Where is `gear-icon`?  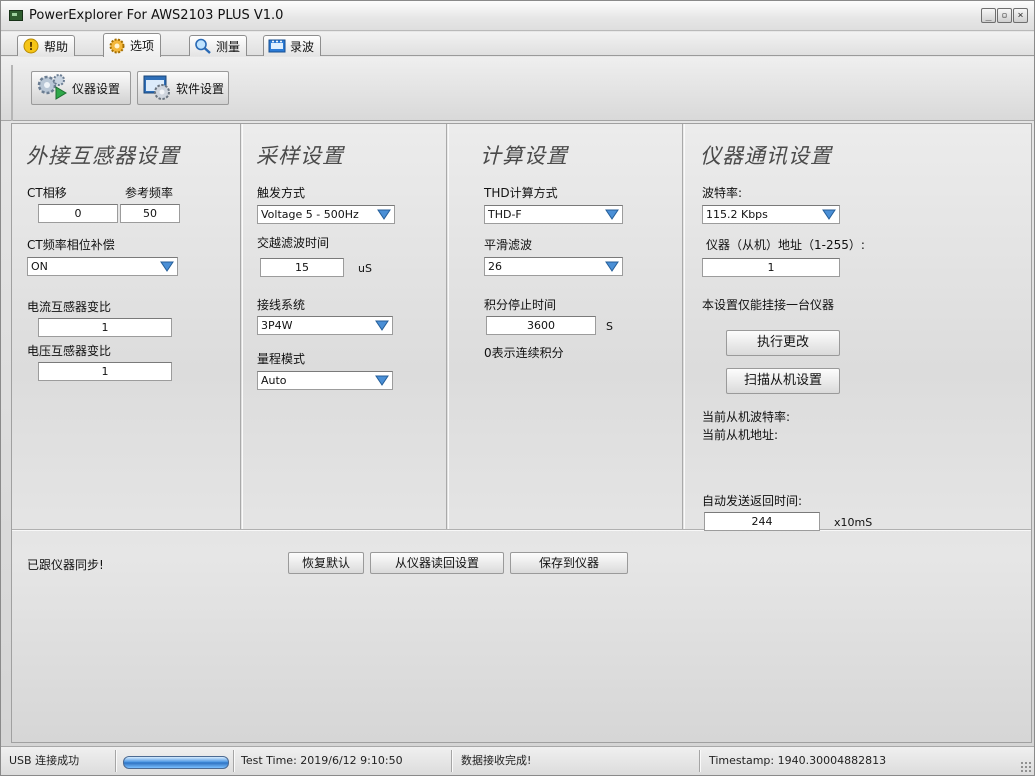
gear-icon is located at coordinates (52, 88).